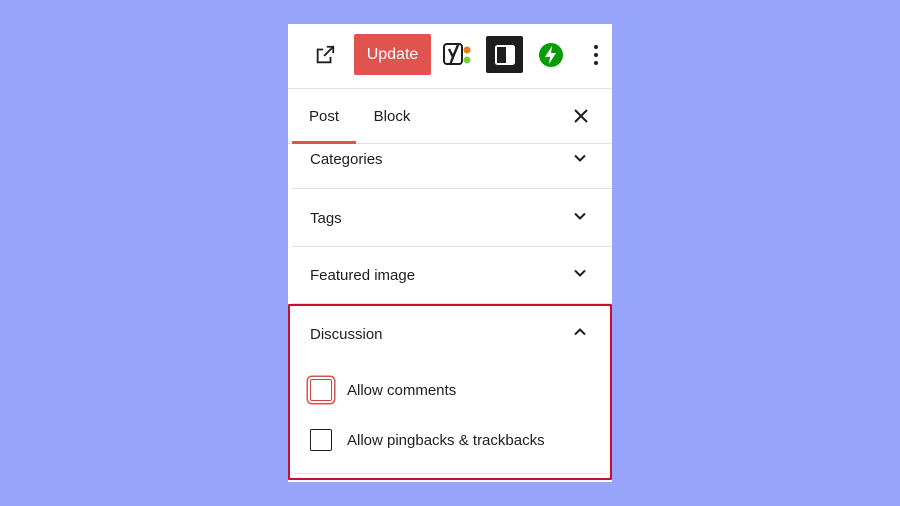 Image resolution: width=900 pixels, height=506 pixels. I want to click on more-options-button, so click(596, 55).